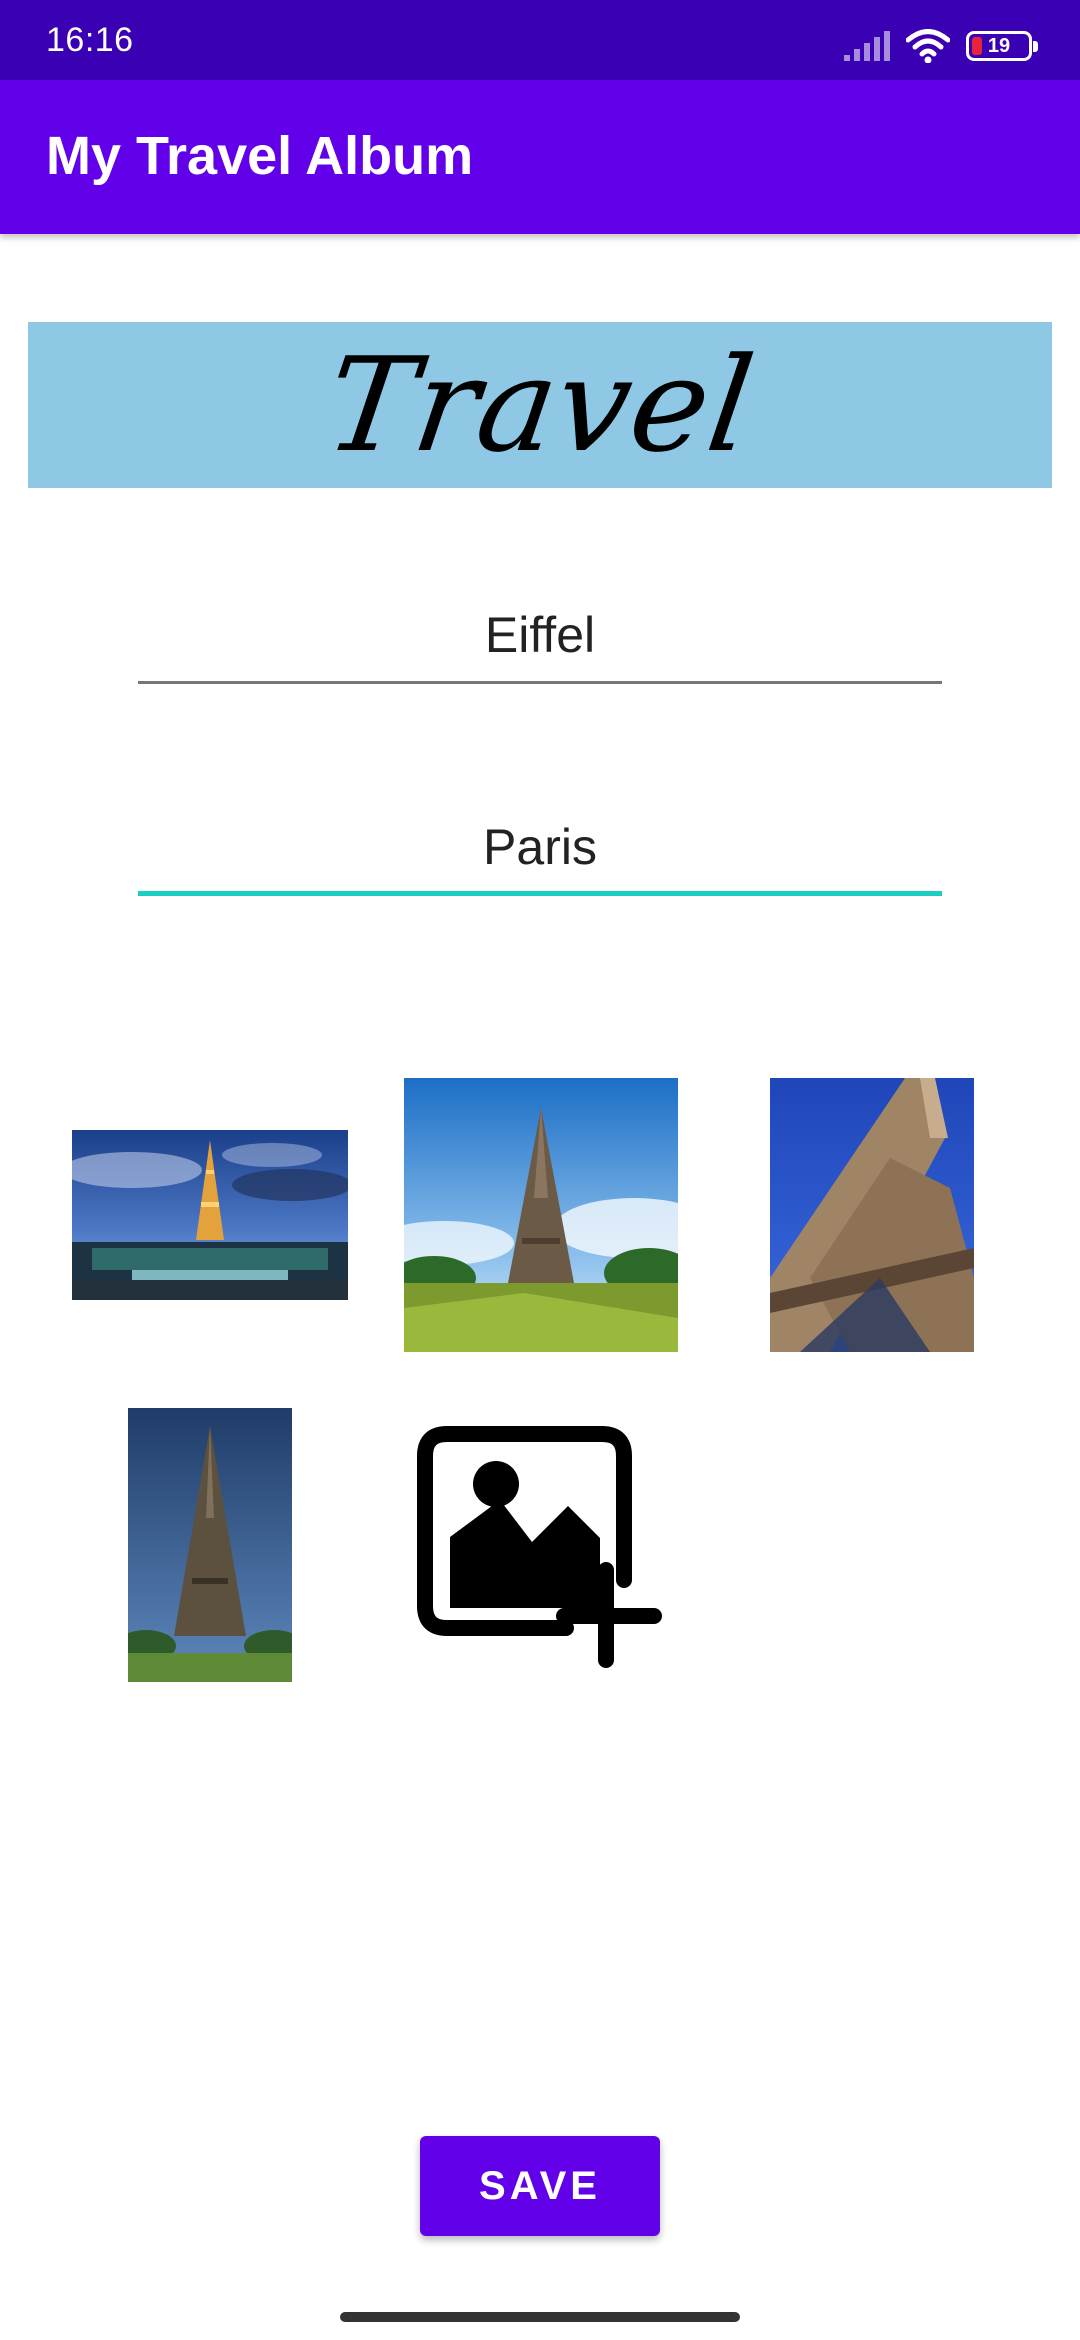 Image resolution: width=1080 pixels, height=2340 pixels. I want to click on photo-eiffel-night, so click(210, 1215).